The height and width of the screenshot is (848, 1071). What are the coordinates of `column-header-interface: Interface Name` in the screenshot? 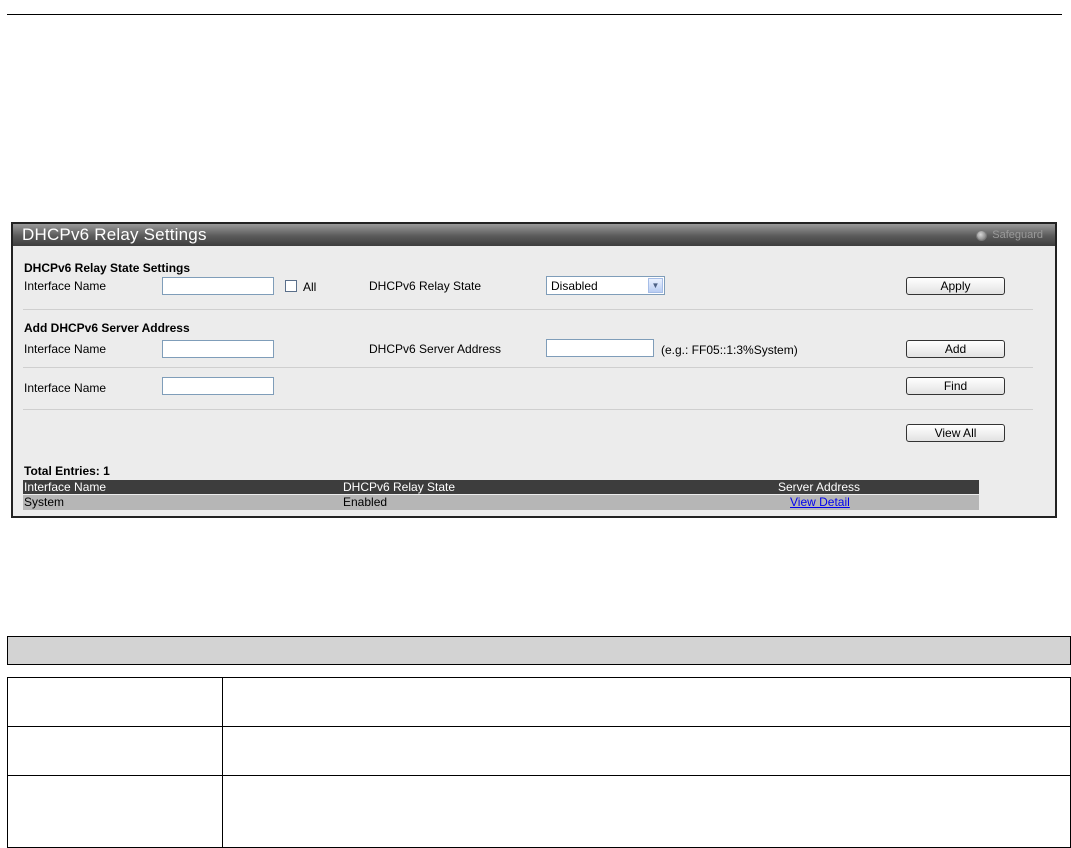 It's located at (65, 487).